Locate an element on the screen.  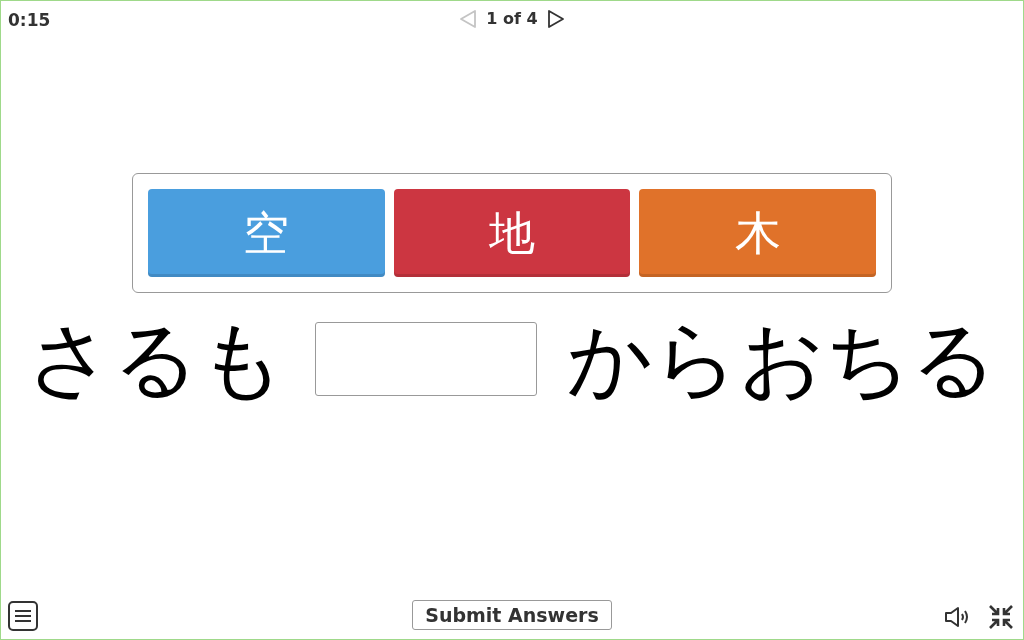
sentence-text: さるも is located at coordinates (156, 359).